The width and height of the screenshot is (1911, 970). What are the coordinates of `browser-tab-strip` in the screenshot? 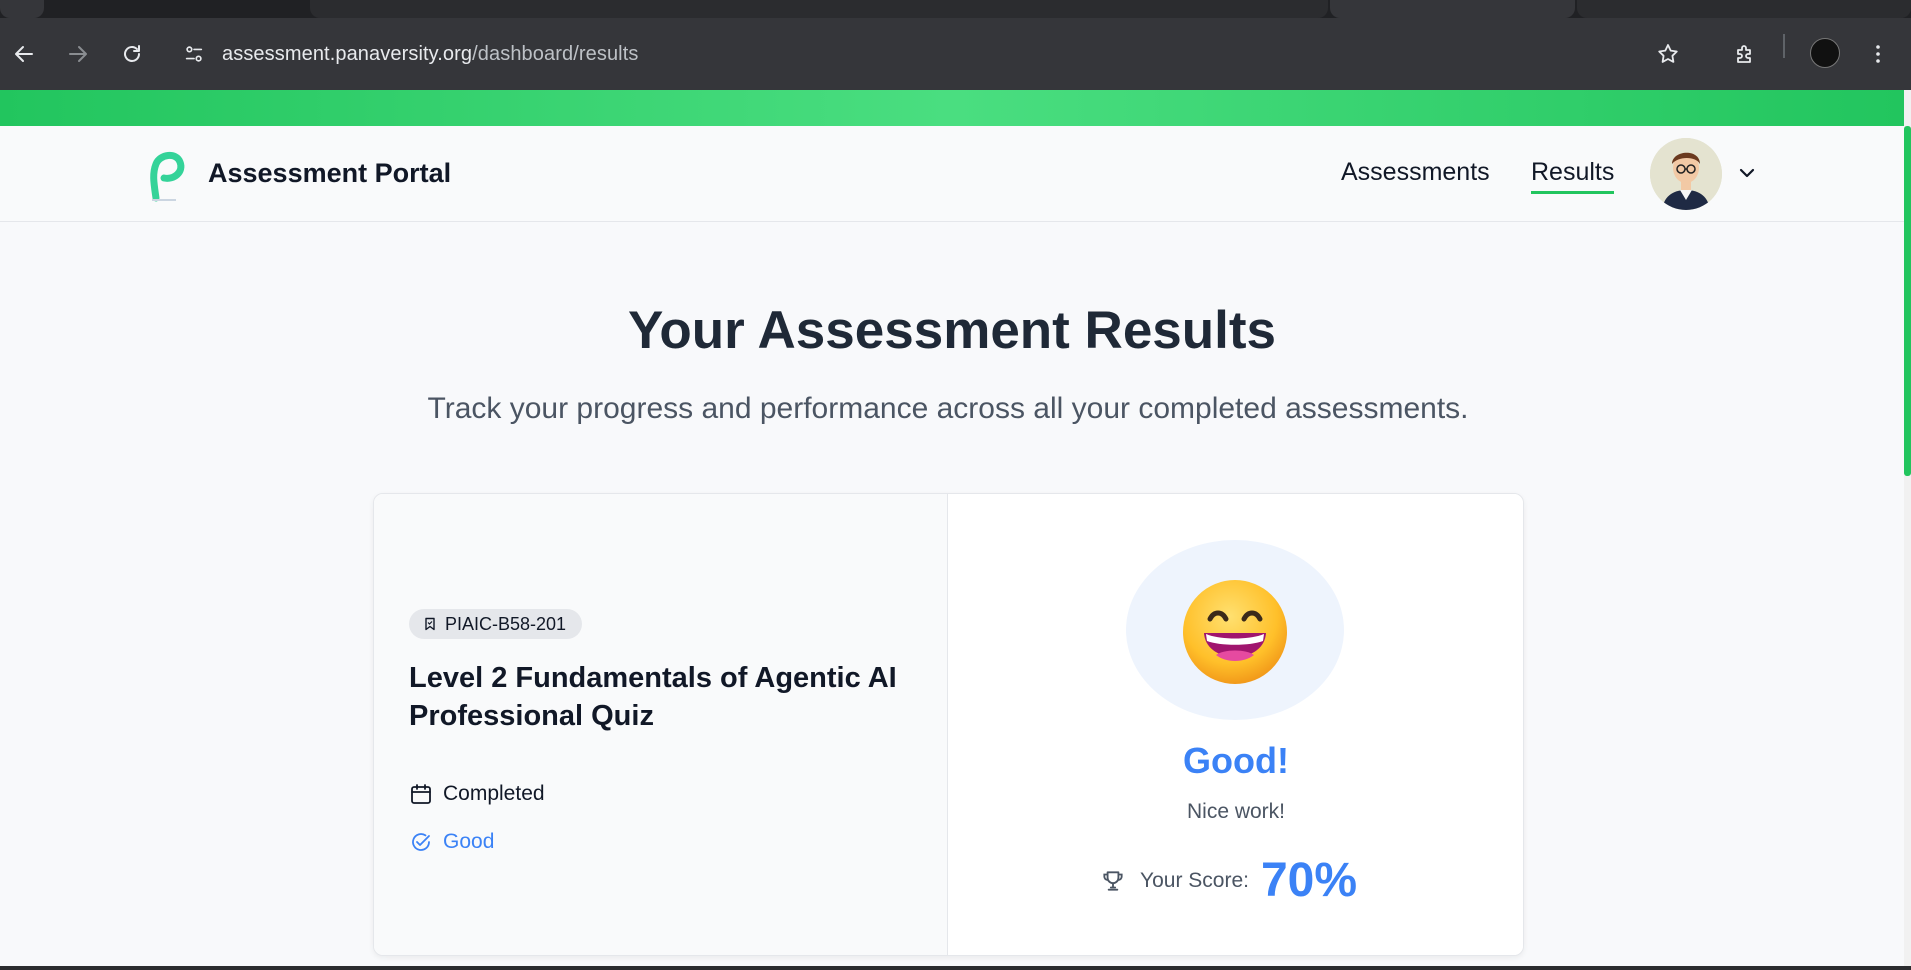 It's located at (955, 9).